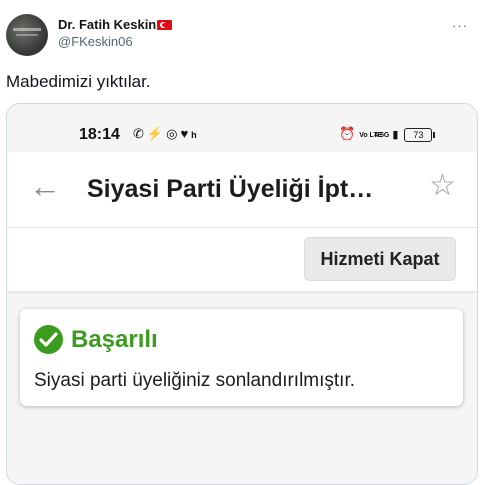  I want to click on carrier-letter: h, so click(194, 135).